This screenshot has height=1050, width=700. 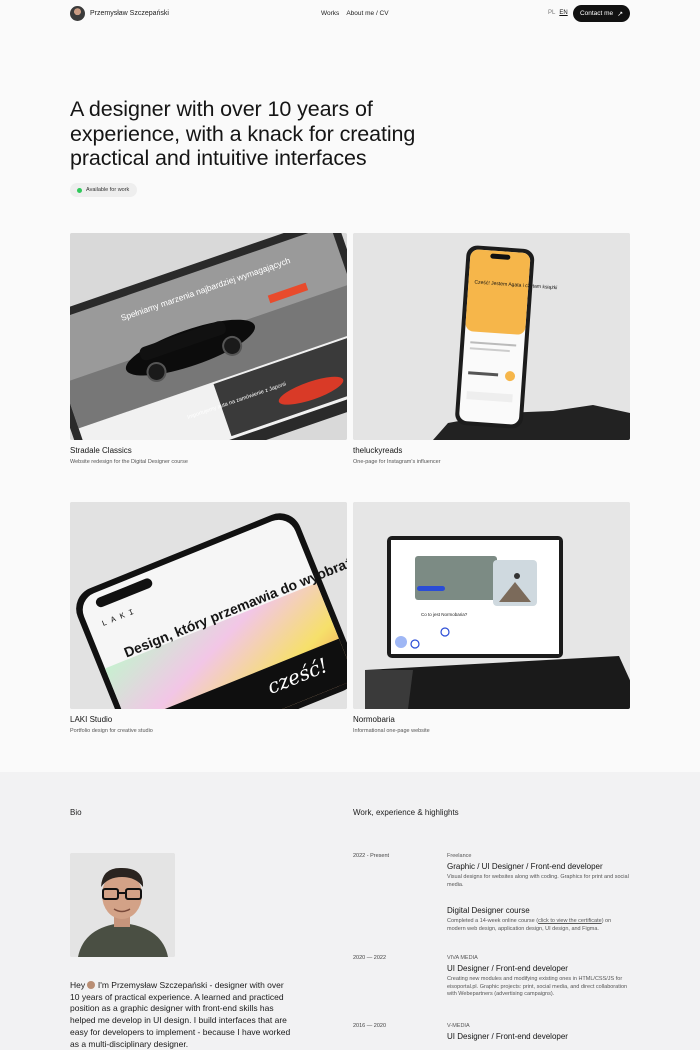 I want to click on project-image-normobaria: Co to jest Normobaria?, so click(x=491, y=605).